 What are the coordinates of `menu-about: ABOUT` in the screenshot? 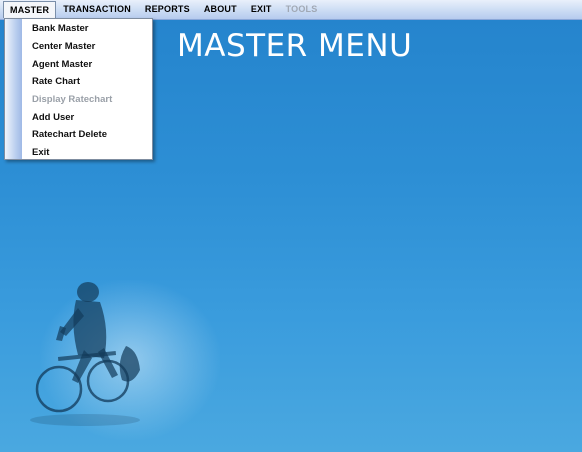 It's located at (220, 9).